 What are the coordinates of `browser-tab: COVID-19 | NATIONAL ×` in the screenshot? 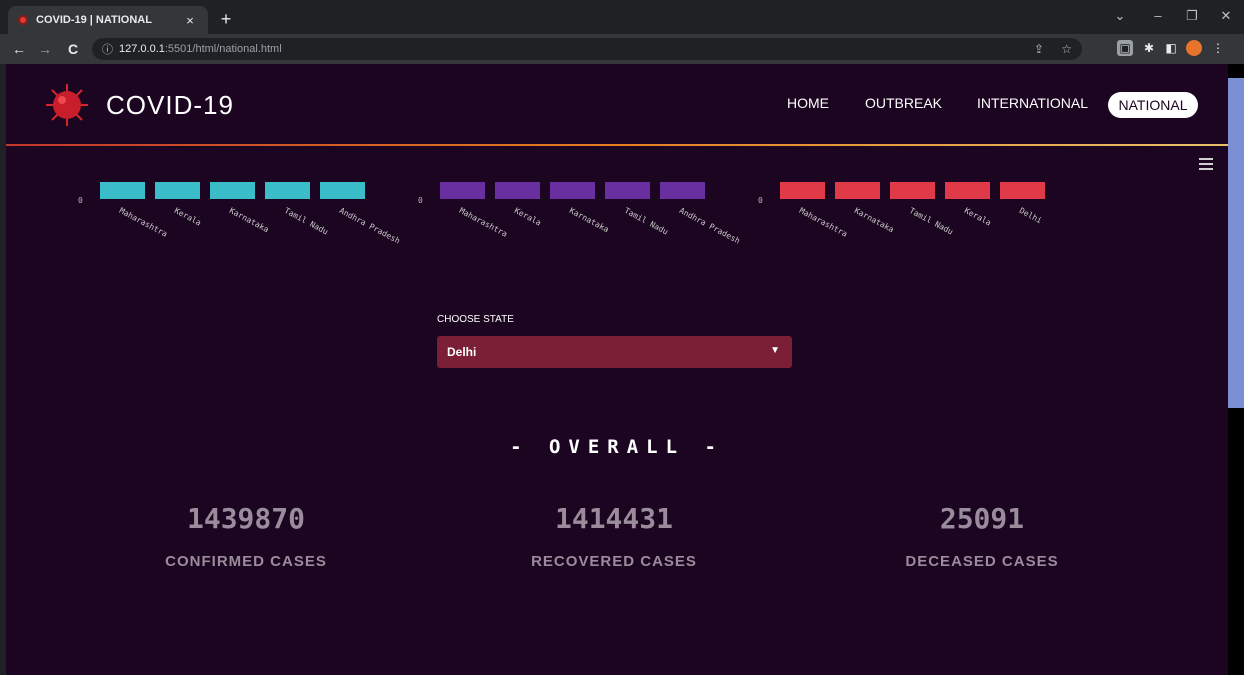 It's located at (108, 20).